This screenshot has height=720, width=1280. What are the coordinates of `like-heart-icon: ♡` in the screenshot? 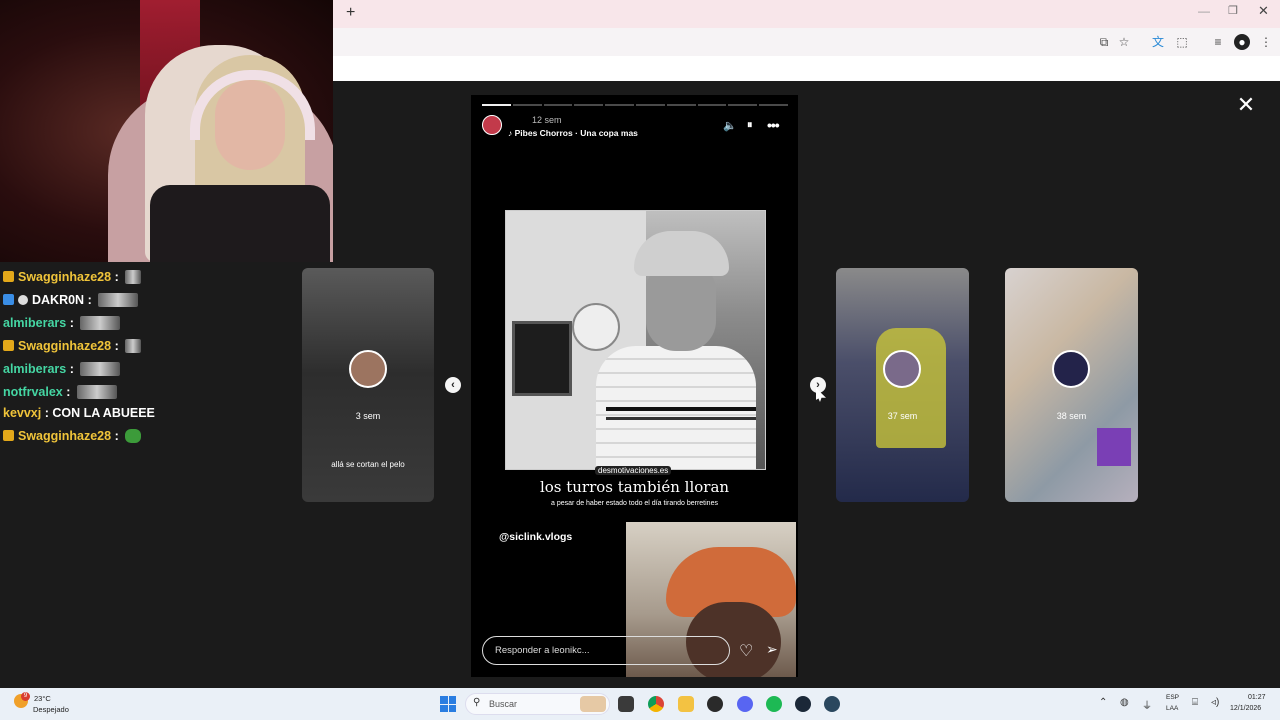 It's located at (746, 651).